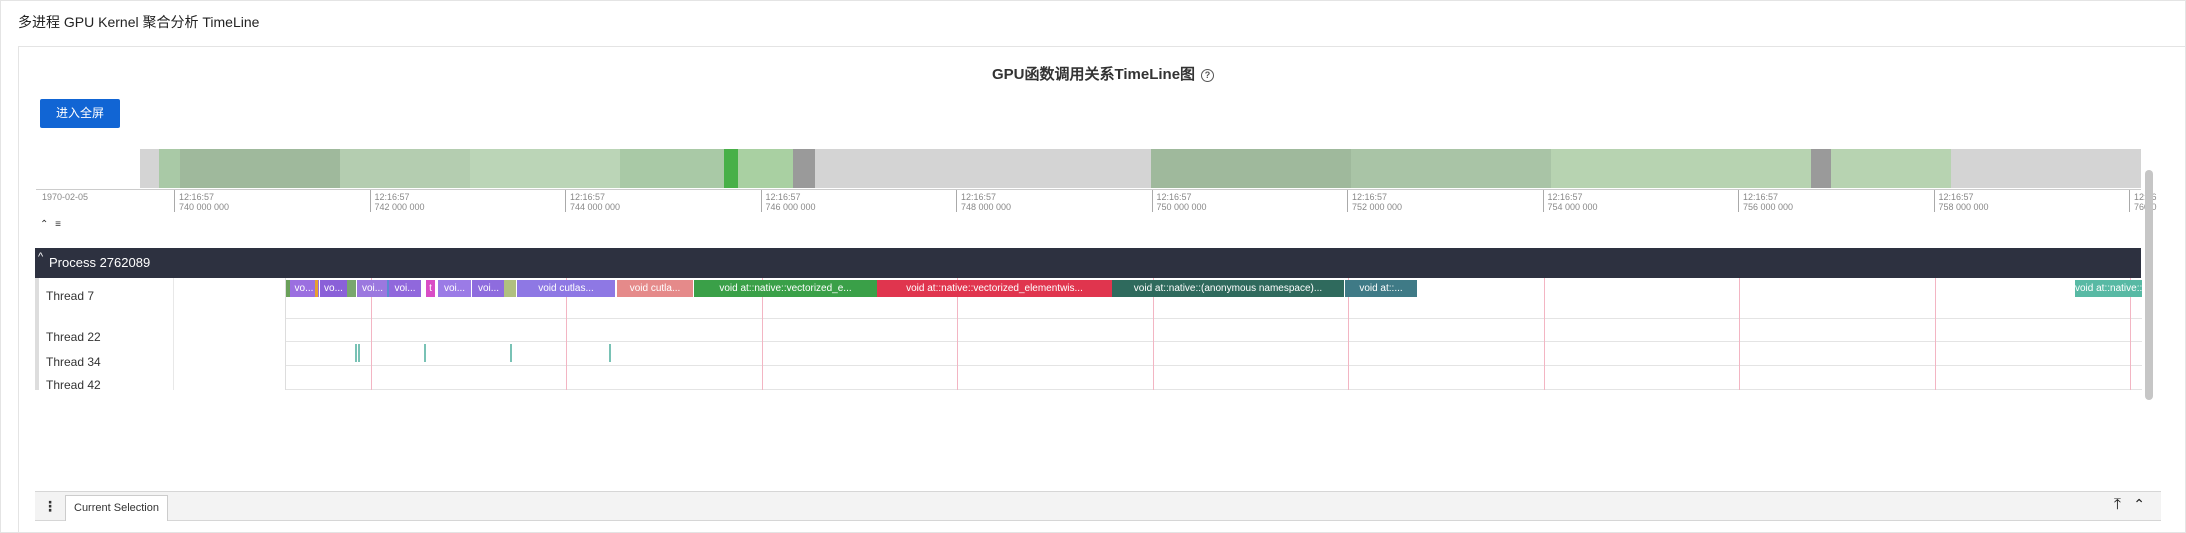 The height and width of the screenshot is (533, 2186). Describe the element at coordinates (70, 296) in the screenshot. I see `thread-label: Thread 7` at that location.